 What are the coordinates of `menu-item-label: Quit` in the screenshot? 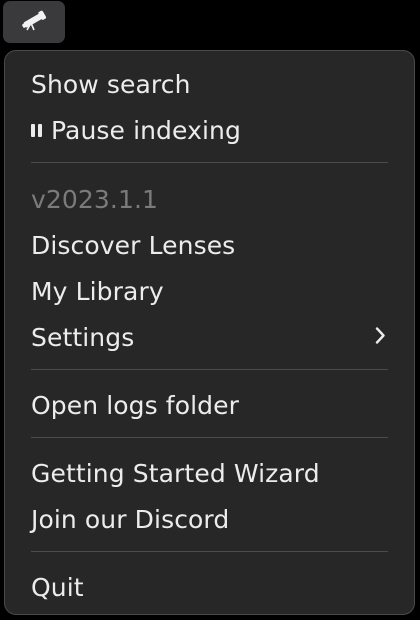 It's located at (57, 587).